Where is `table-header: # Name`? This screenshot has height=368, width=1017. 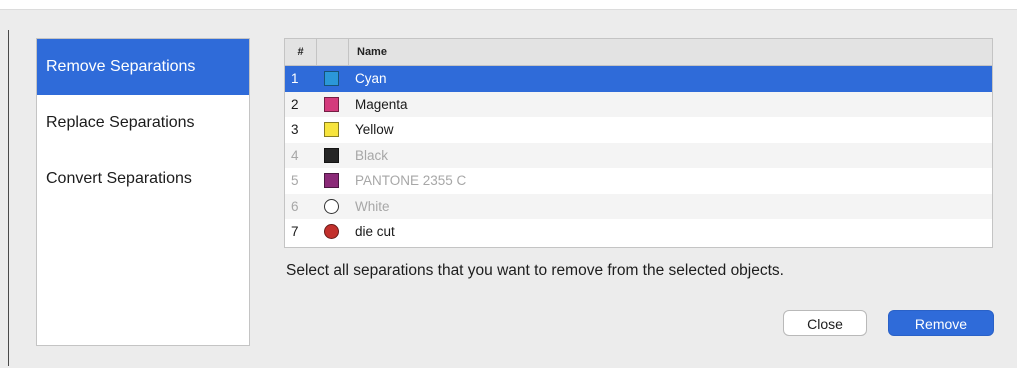 table-header: # Name is located at coordinates (638, 52).